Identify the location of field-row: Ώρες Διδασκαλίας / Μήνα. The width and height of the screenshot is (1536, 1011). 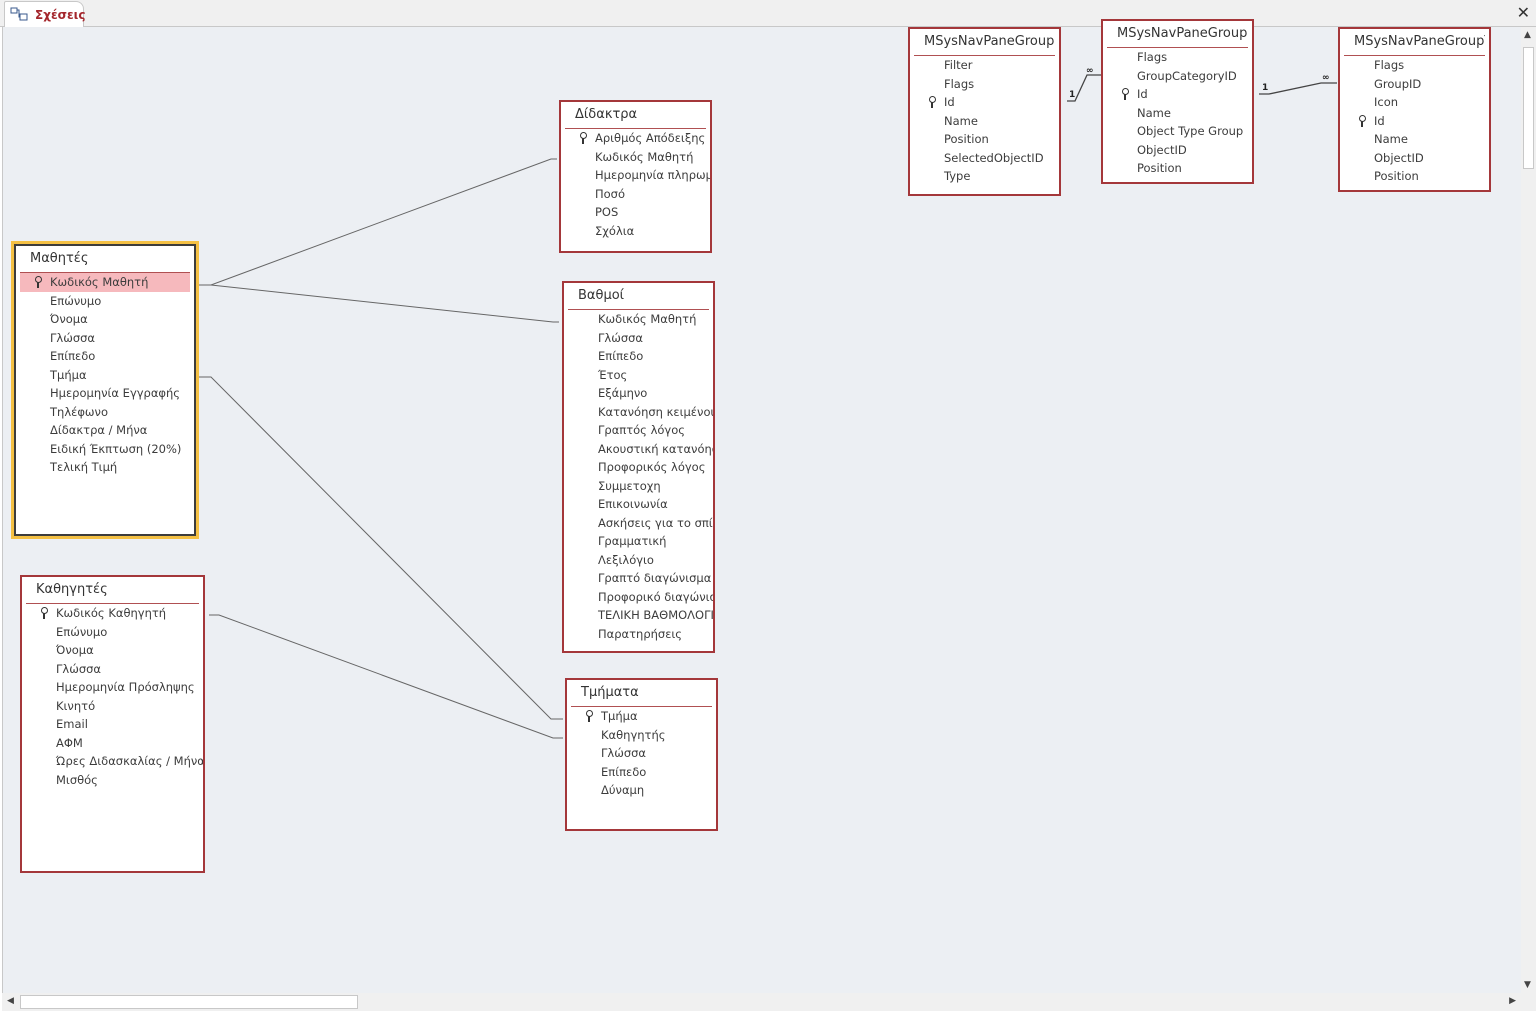
(112, 761).